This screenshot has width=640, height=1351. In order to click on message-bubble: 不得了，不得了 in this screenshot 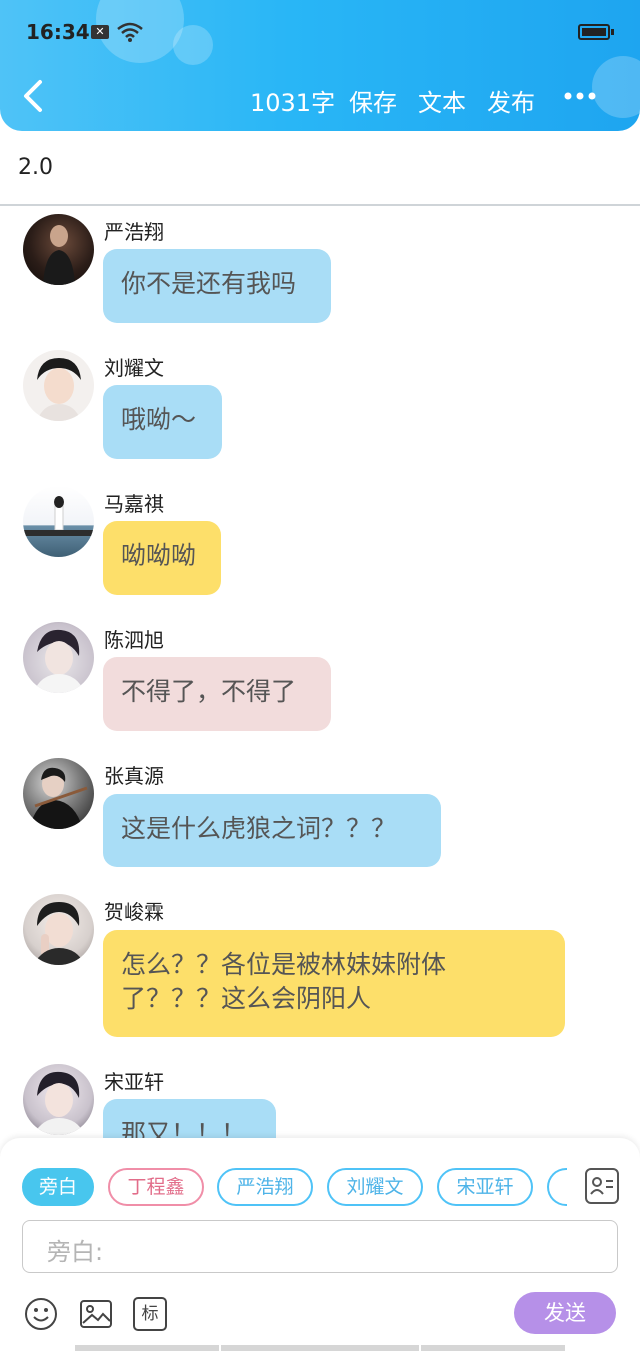, I will do `click(217, 694)`.